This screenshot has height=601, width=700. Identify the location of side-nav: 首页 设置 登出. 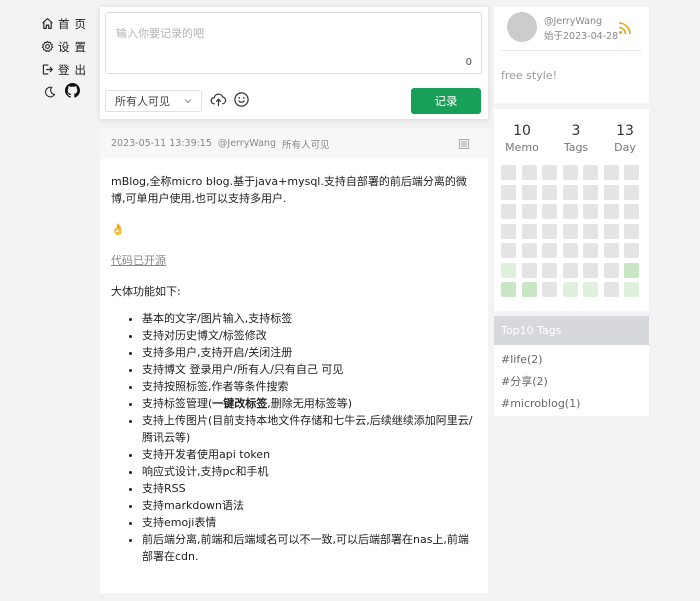
(67, 57).